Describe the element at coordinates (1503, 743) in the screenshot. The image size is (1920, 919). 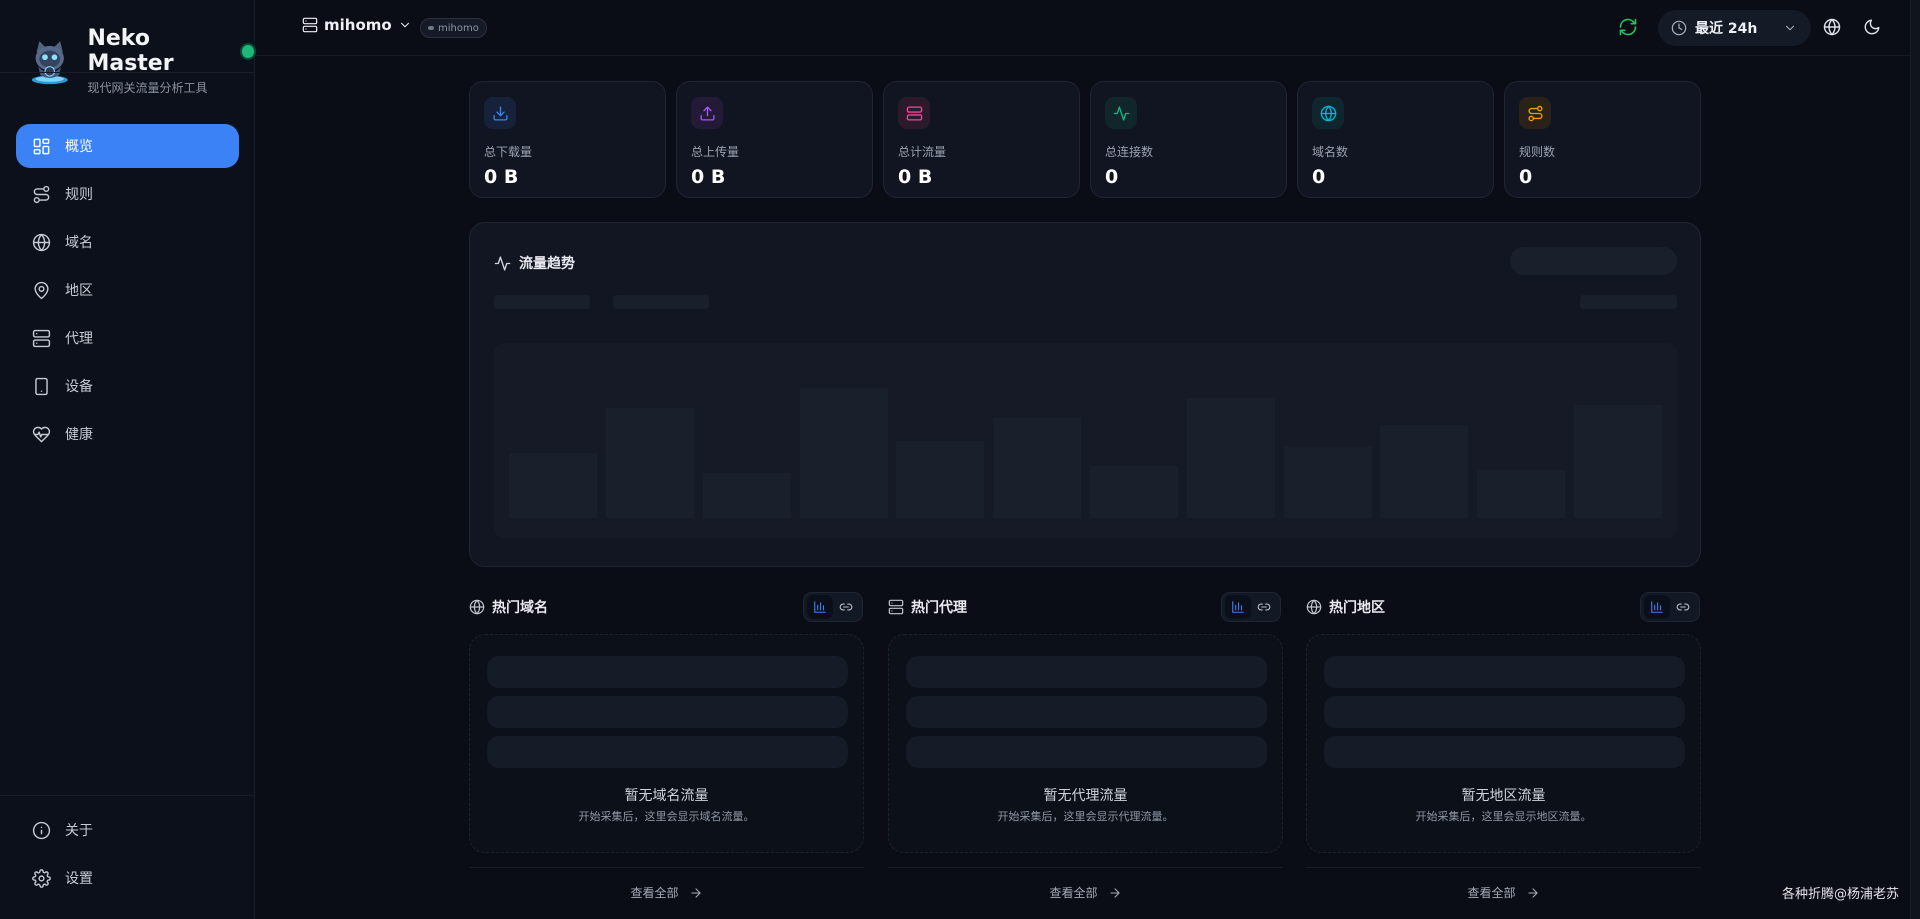
I see `top-regions-panel: 暂无地区流量 开始采集后，这里会显示地区流量。` at that location.